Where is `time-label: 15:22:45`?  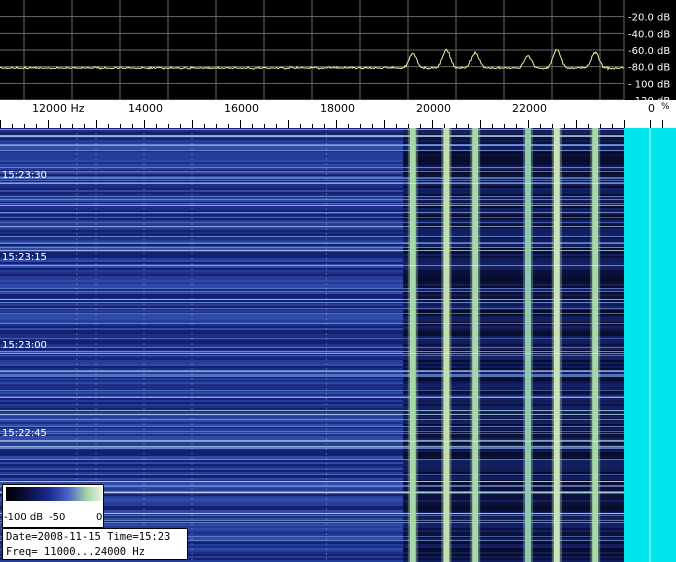 time-label: 15:22:45 is located at coordinates (24, 433).